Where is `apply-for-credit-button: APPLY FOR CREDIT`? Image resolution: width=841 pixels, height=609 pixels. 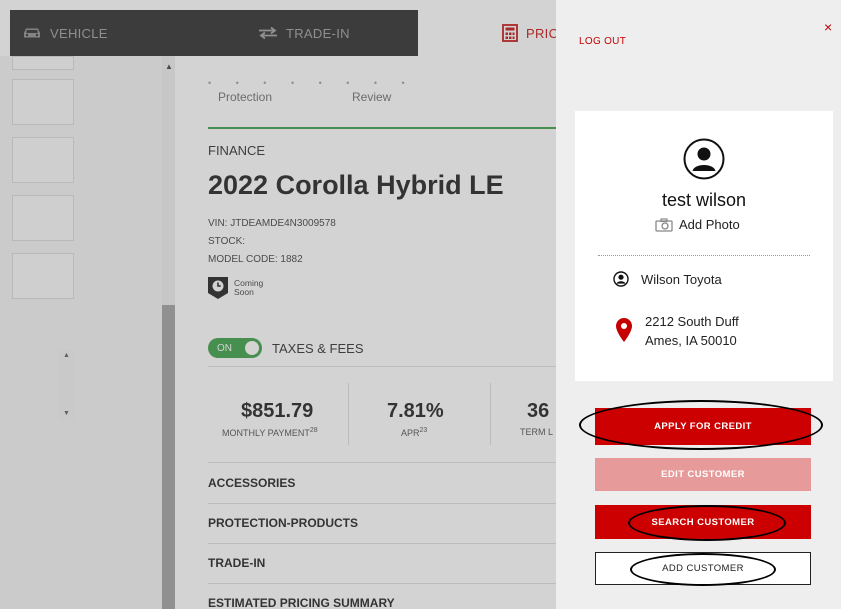
apply-for-credit-button: APPLY FOR CREDIT is located at coordinates (703, 426).